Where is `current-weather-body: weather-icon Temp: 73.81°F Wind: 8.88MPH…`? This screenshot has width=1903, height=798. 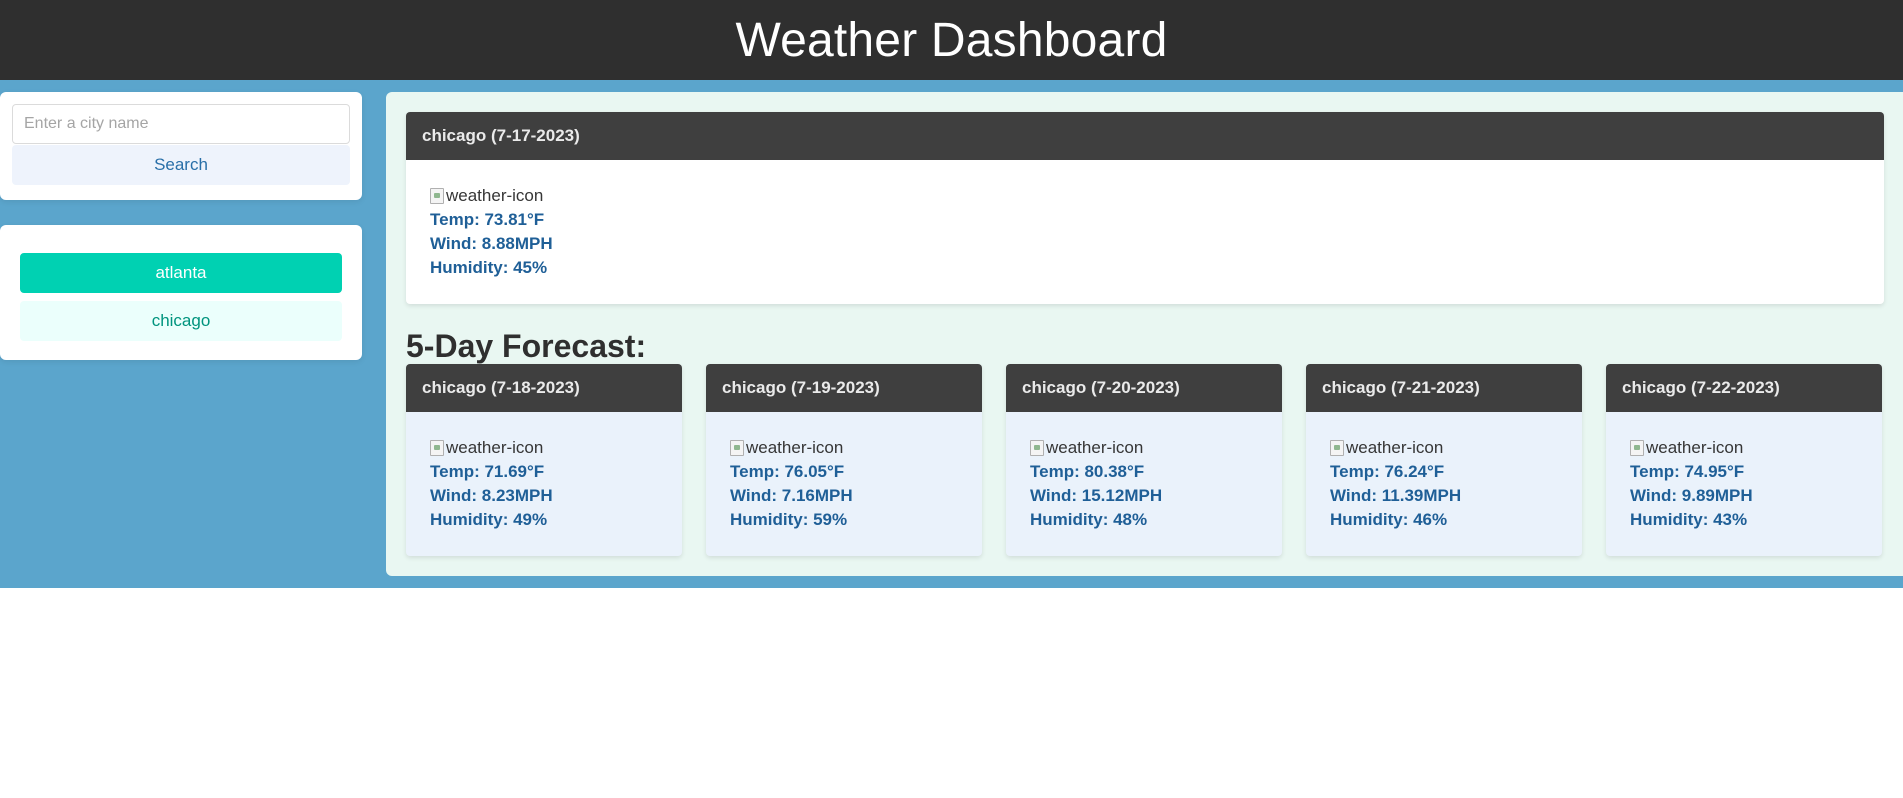
current-weather-body: weather-icon Temp: 73.81°F Wind: 8.88MPH… is located at coordinates (1145, 220).